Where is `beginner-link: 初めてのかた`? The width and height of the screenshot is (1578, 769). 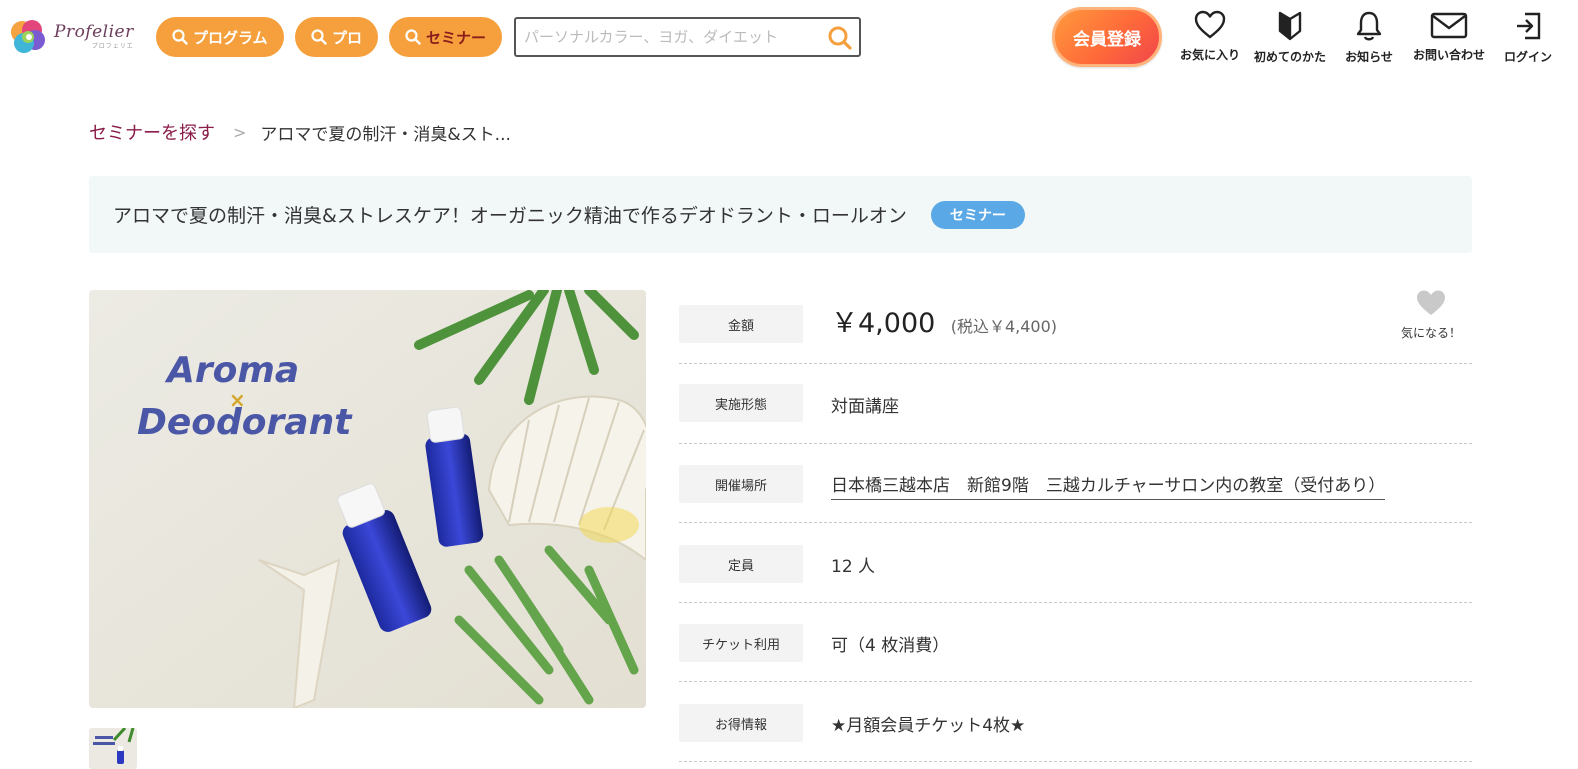 beginner-link: 初めてのかた is located at coordinates (1290, 40).